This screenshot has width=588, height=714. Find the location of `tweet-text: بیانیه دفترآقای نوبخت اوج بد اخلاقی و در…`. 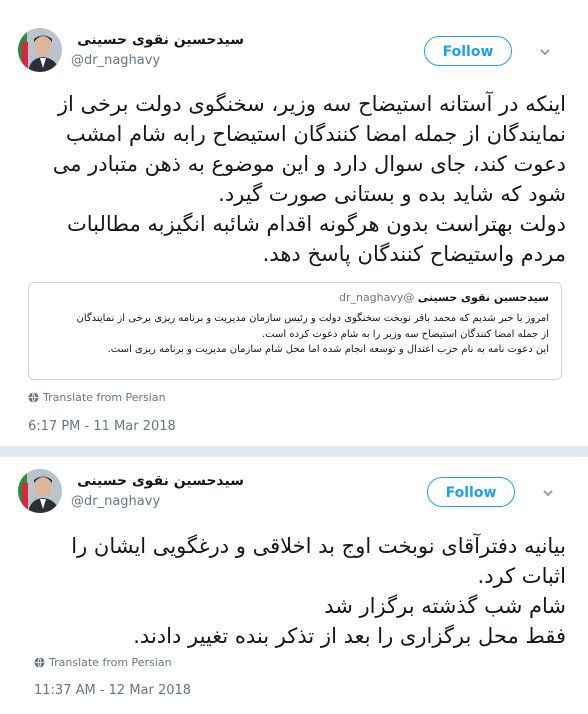

tweet-text: بیانیه دفترآقای نوبخت اوج بد اخلاقی و در… is located at coordinates (318, 591).